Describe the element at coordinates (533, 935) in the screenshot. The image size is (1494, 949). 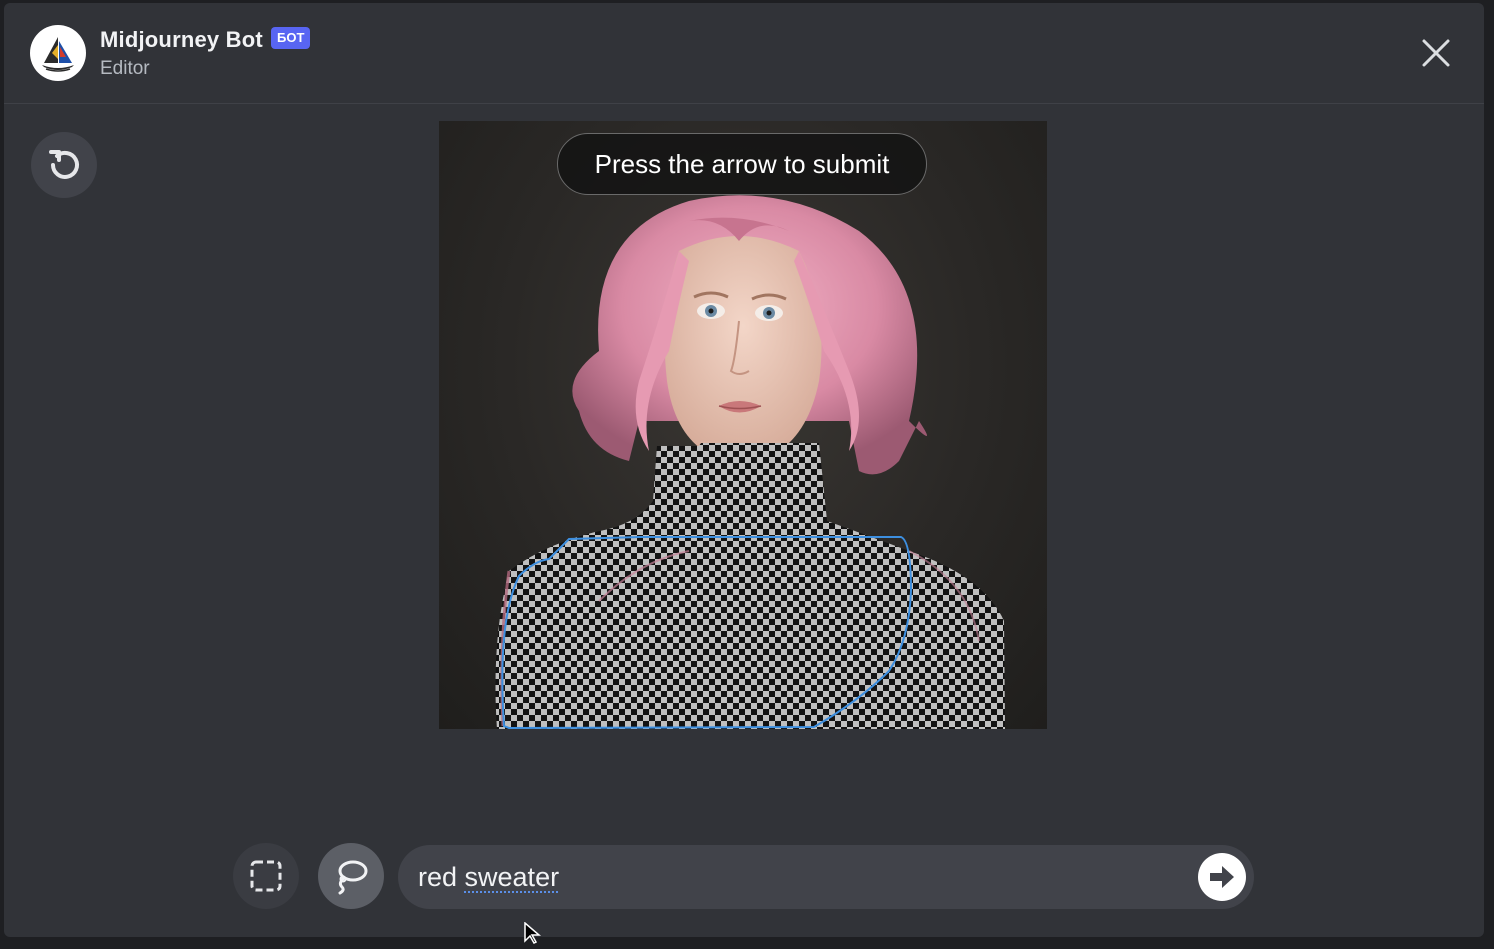
I see `mouse-cursor-icon` at that location.